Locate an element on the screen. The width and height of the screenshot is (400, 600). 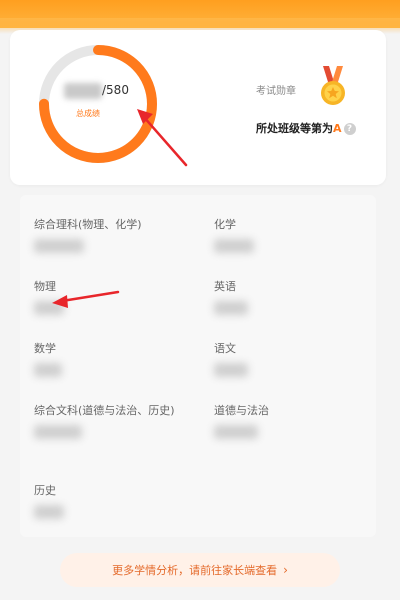
more-analysis-button: 更多学情分析，请前往家长端查看 › is located at coordinates (200, 570).